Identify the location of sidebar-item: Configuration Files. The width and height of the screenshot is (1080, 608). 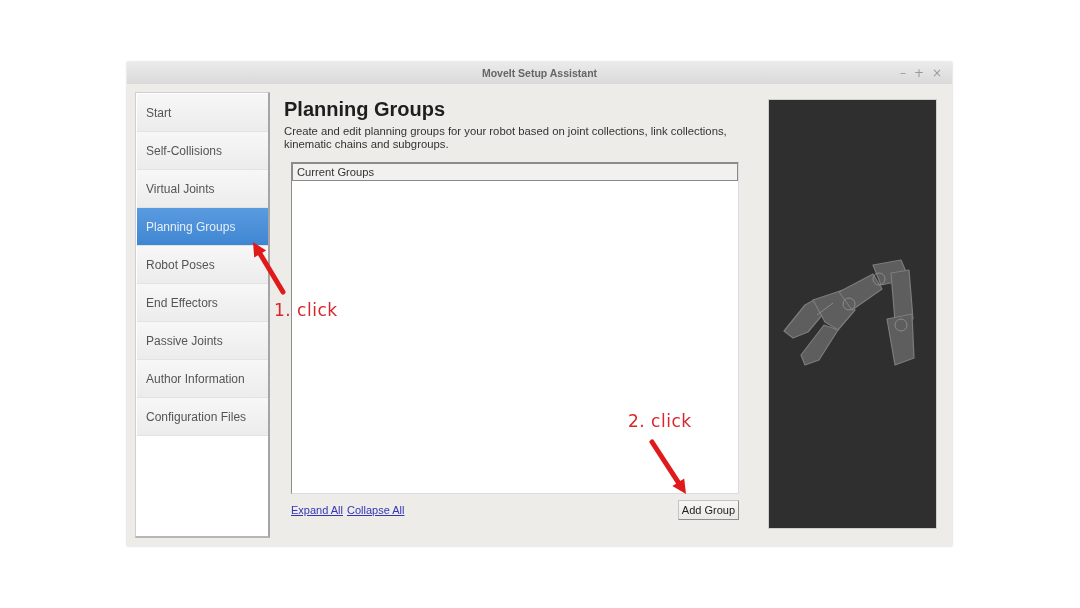
(202, 417).